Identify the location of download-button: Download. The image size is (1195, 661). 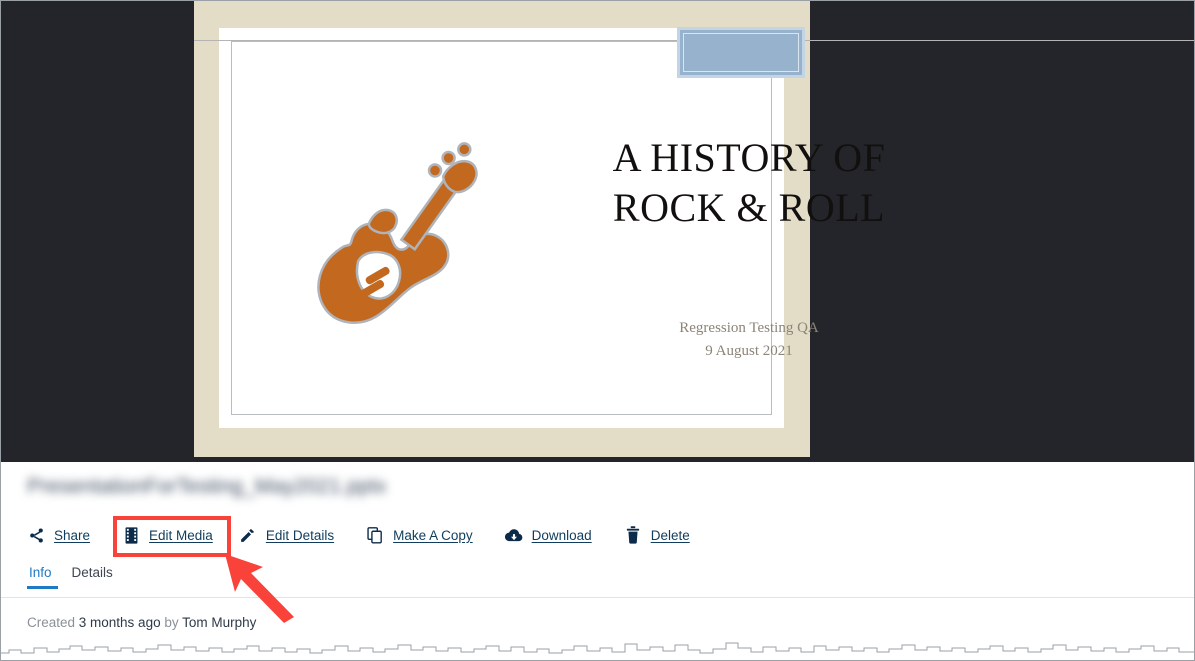
(548, 535).